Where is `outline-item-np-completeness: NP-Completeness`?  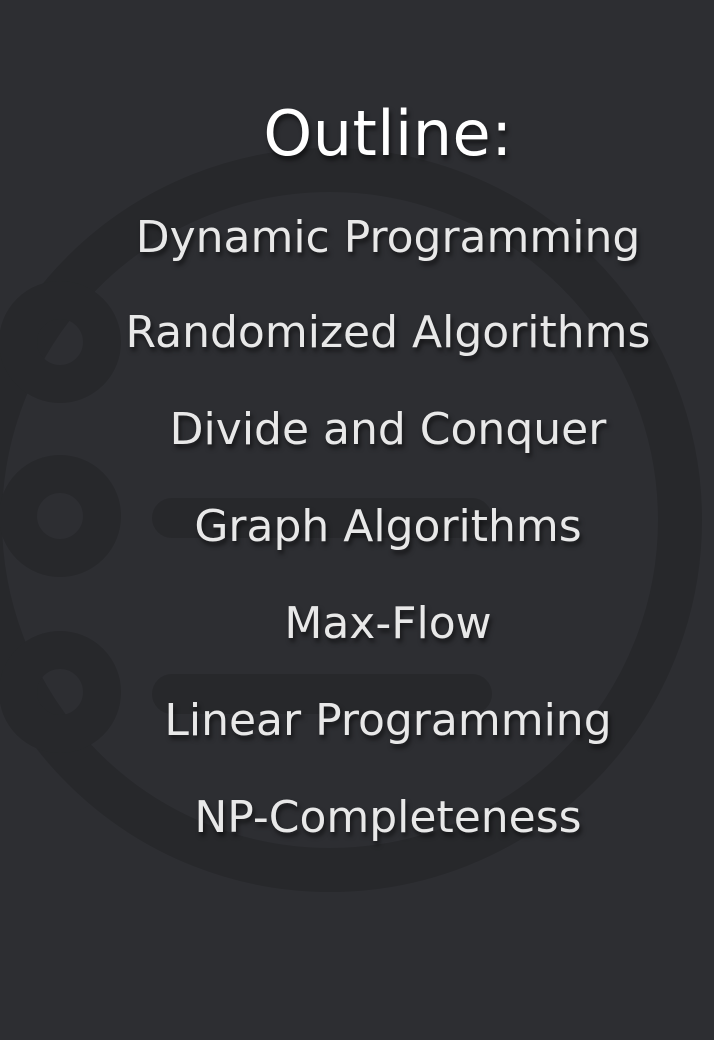
outline-item-np-completeness: NP-Completeness is located at coordinates (388, 817).